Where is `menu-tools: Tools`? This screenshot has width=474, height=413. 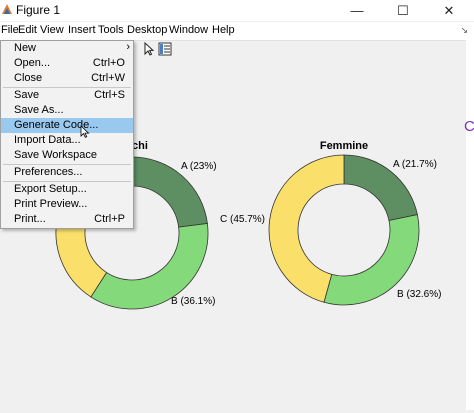 menu-tools: Tools is located at coordinates (111, 30).